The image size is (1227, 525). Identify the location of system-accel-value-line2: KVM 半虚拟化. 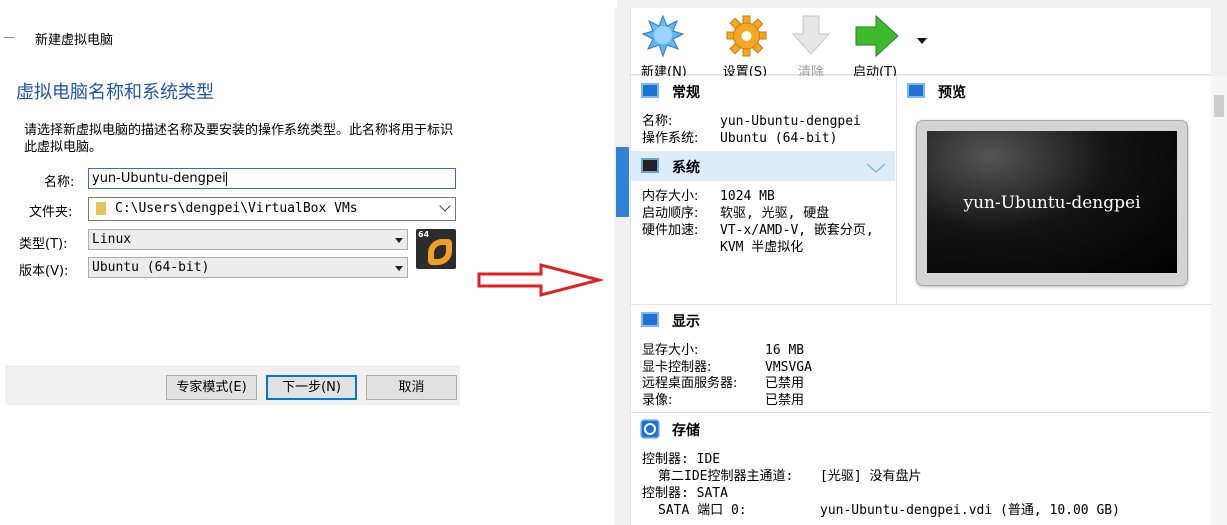
(762, 247).